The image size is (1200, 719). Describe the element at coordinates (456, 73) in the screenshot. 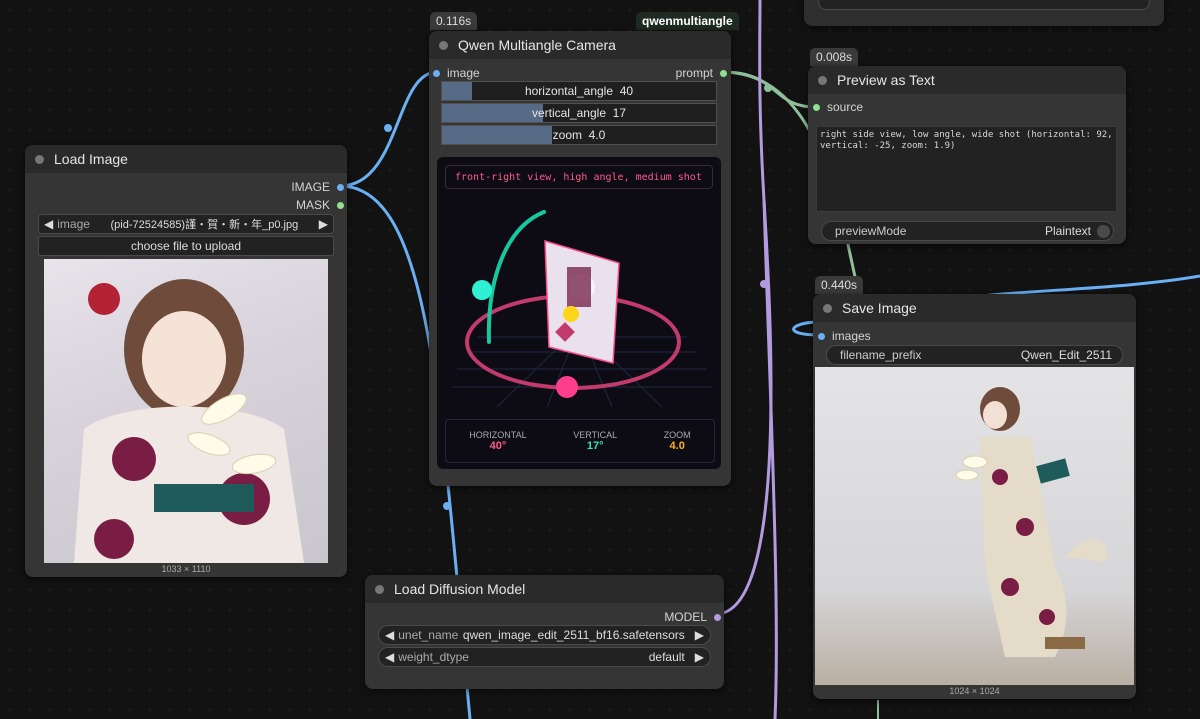

I see `camera-input-image: image` at that location.